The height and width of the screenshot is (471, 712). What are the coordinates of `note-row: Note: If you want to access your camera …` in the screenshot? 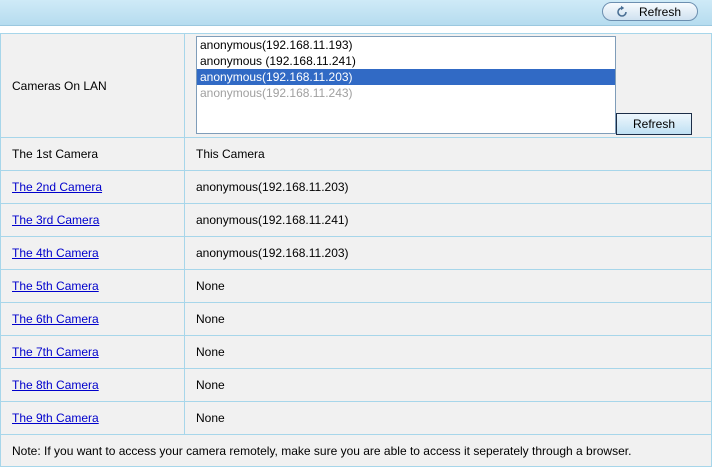 It's located at (356, 450).